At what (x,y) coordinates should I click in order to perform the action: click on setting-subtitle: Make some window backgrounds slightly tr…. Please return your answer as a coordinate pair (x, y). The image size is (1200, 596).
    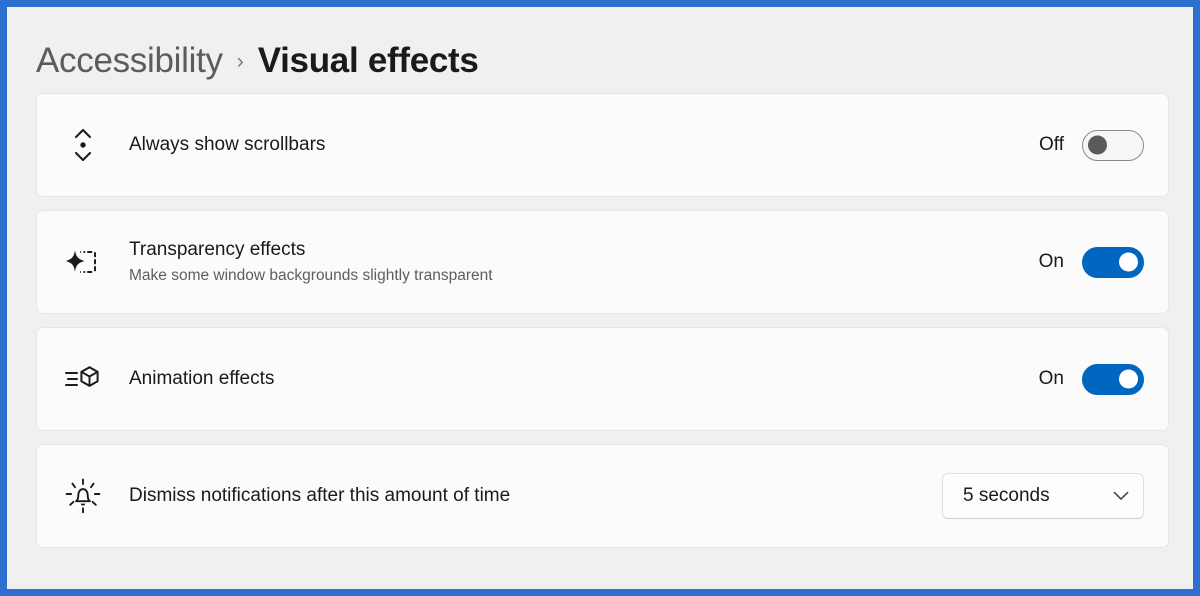
    Looking at the image, I should click on (311, 275).